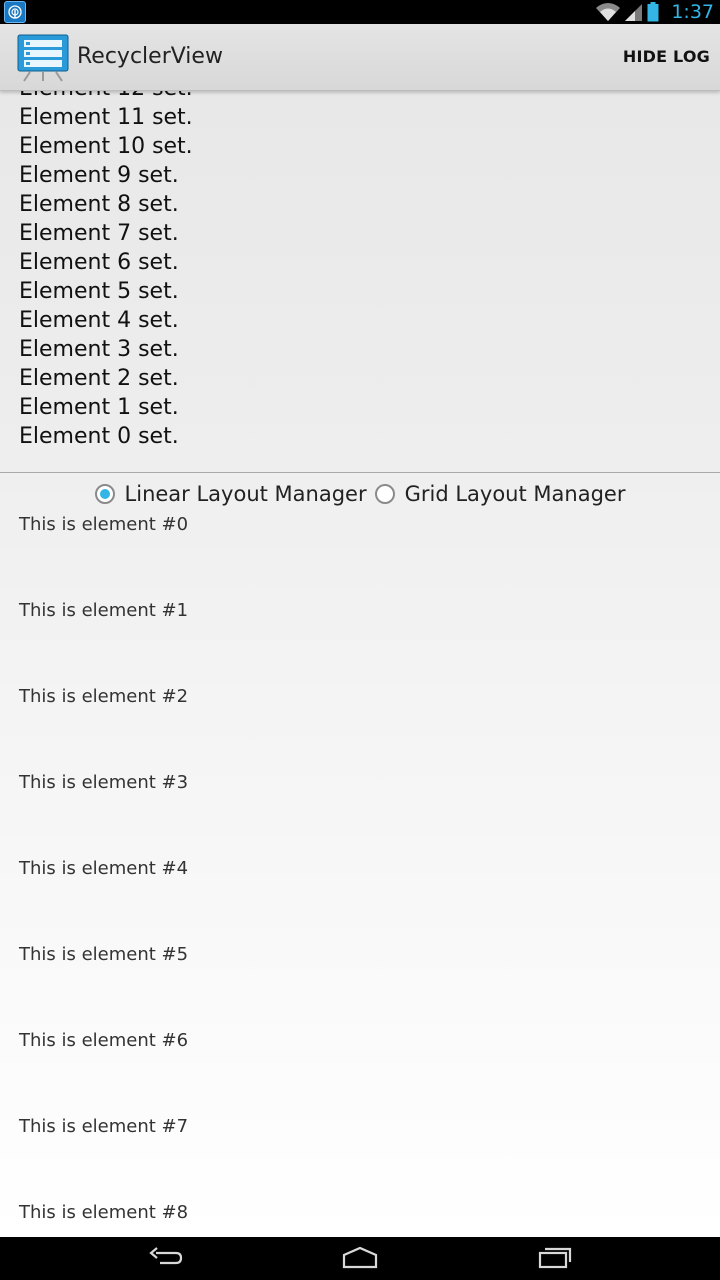  Describe the element at coordinates (360, 1160) in the screenshot. I see `list-item: This is element #7` at that location.